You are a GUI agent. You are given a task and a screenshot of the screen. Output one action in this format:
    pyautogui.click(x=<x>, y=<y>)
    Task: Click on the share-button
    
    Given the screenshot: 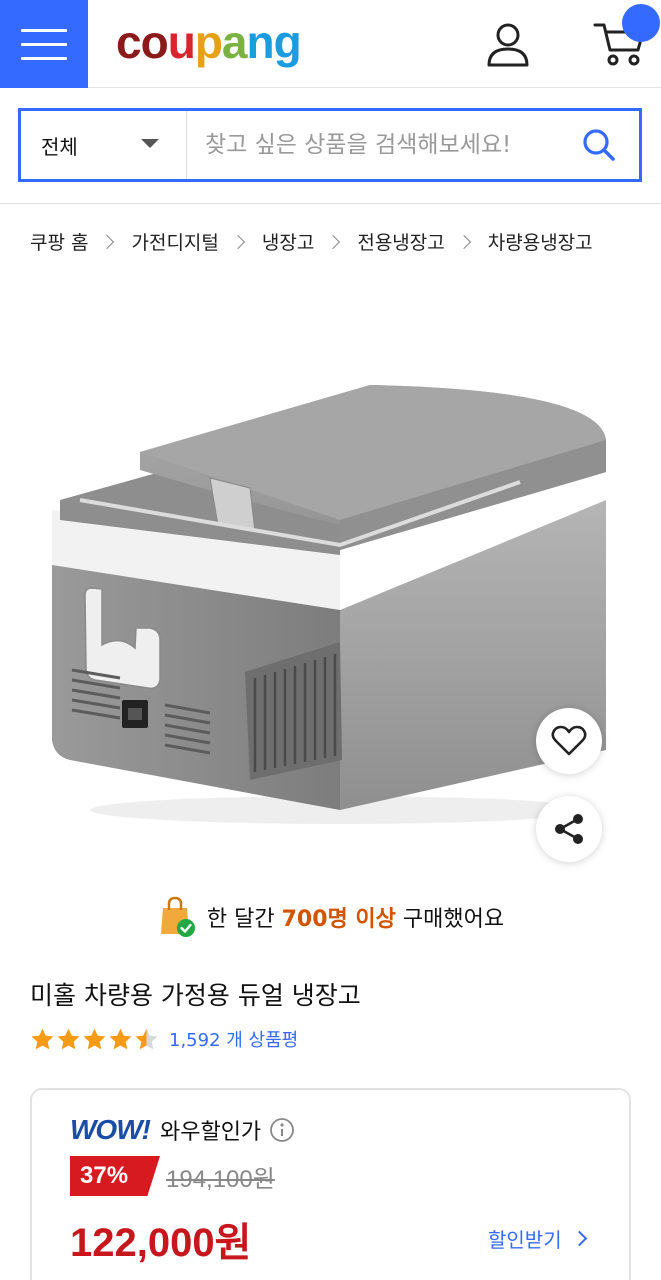 What is the action you would take?
    pyautogui.click(x=569, y=829)
    